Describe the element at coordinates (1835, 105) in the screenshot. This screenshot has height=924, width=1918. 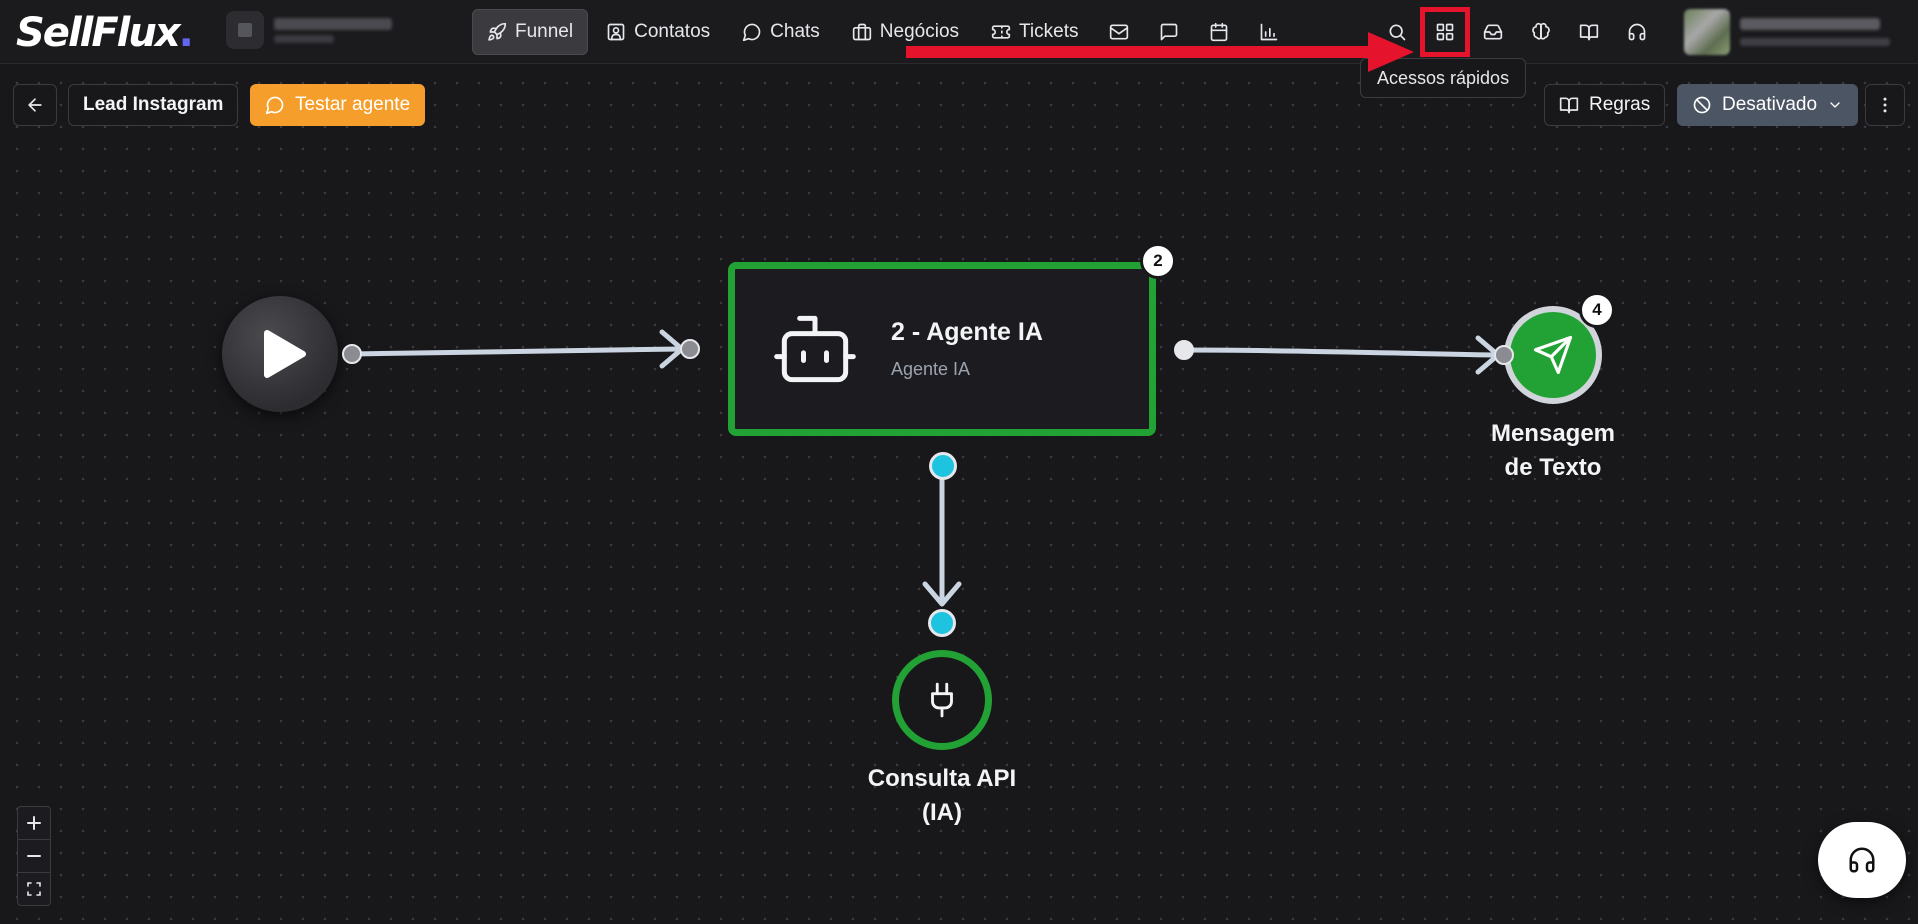
I see `chevron-down-icon` at that location.